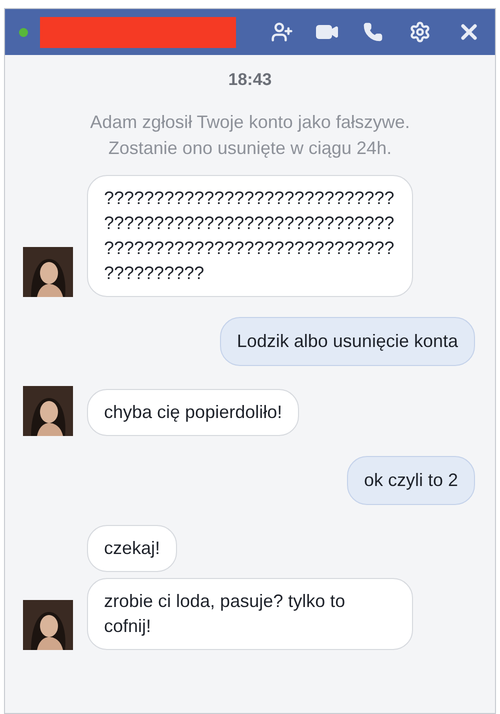 Image resolution: width=500 pixels, height=714 pixels. I want to click on received-message: ?????????????????????????????????????????????????????????????????????????????????????????????????, so click(250, 235).